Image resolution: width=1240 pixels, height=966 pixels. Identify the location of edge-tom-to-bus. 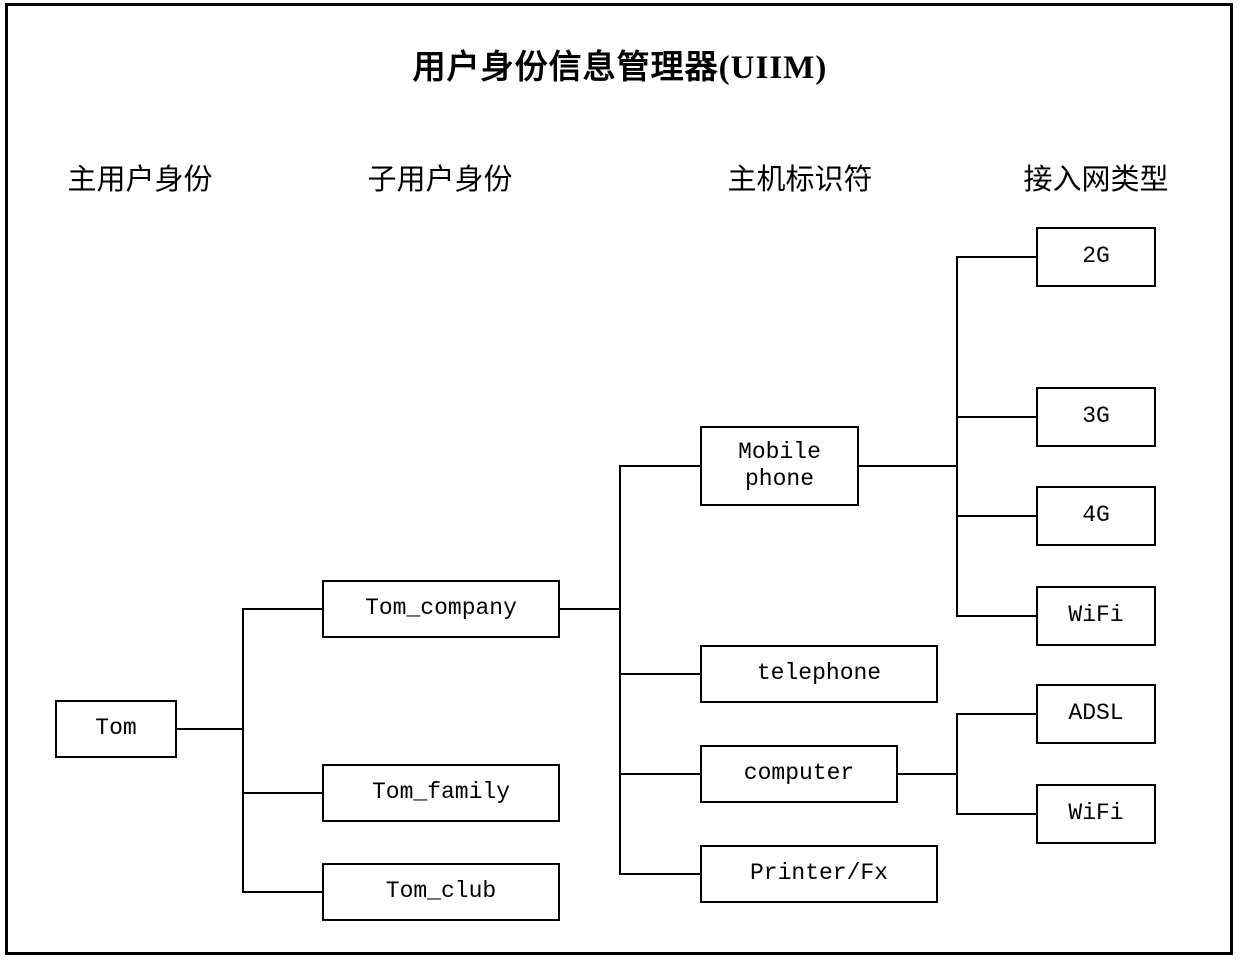
(209, 729).